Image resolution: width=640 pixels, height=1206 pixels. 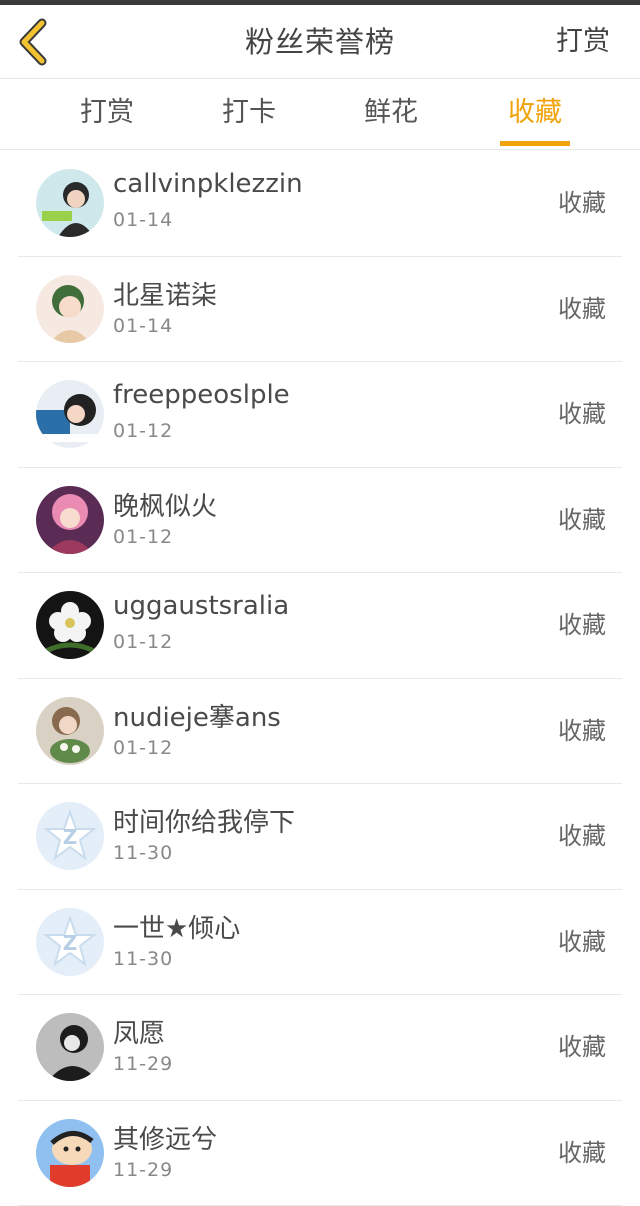 What do you see at coordinates (201, 395) in the screenshot?
I see `fan-name: freeppeoslple` at bounding box center [201, 395].